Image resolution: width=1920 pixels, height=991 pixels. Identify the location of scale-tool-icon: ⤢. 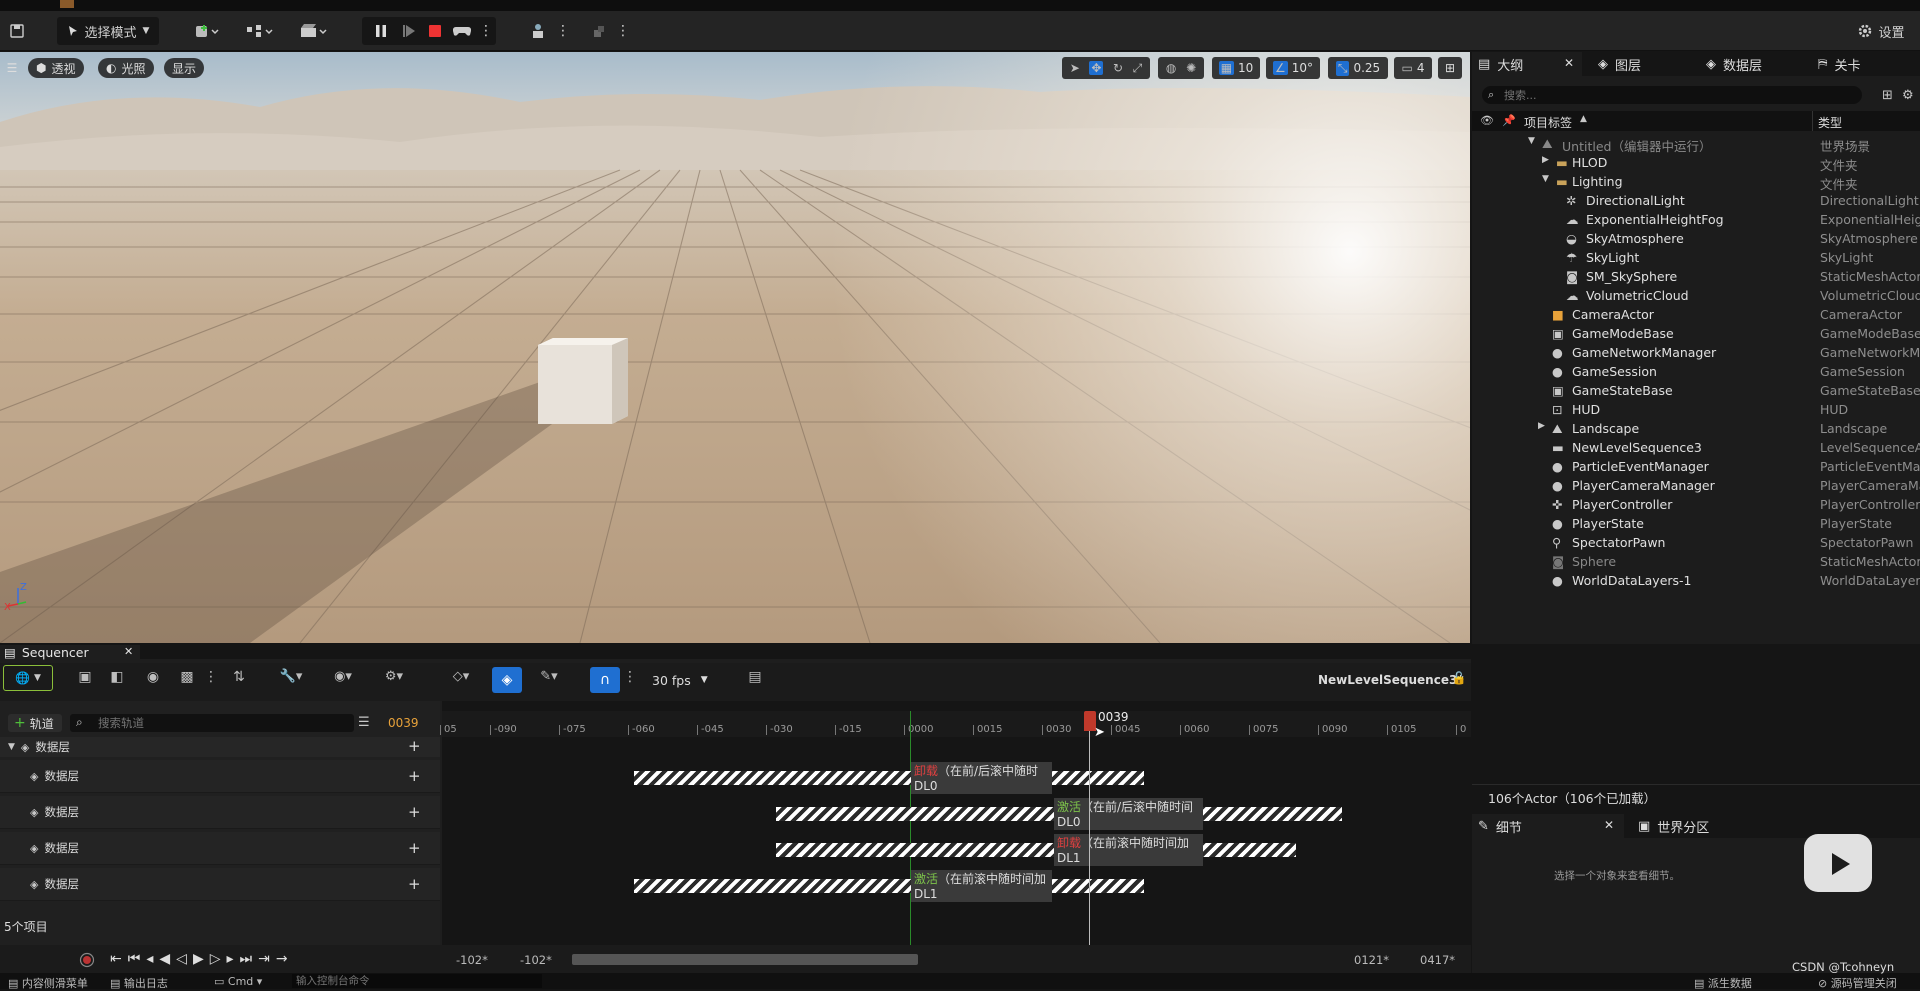
(1138, 68).